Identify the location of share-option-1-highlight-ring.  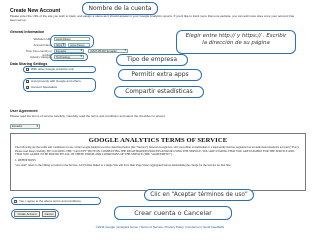
(59, 69).